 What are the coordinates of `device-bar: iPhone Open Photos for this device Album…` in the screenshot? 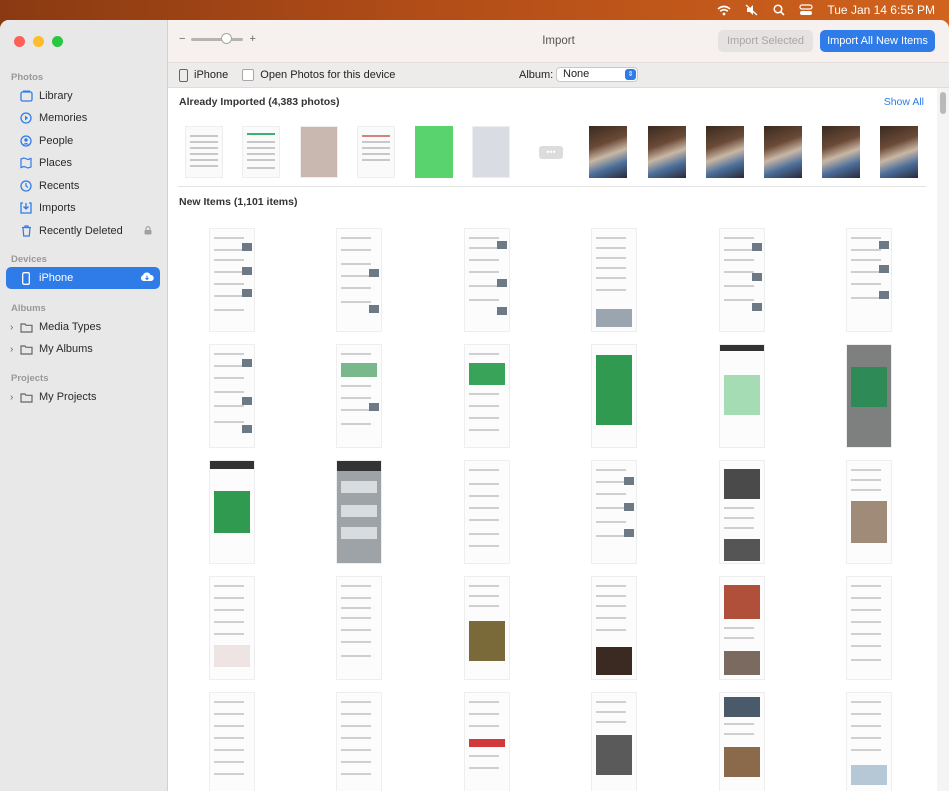 It's located at (558, 75).